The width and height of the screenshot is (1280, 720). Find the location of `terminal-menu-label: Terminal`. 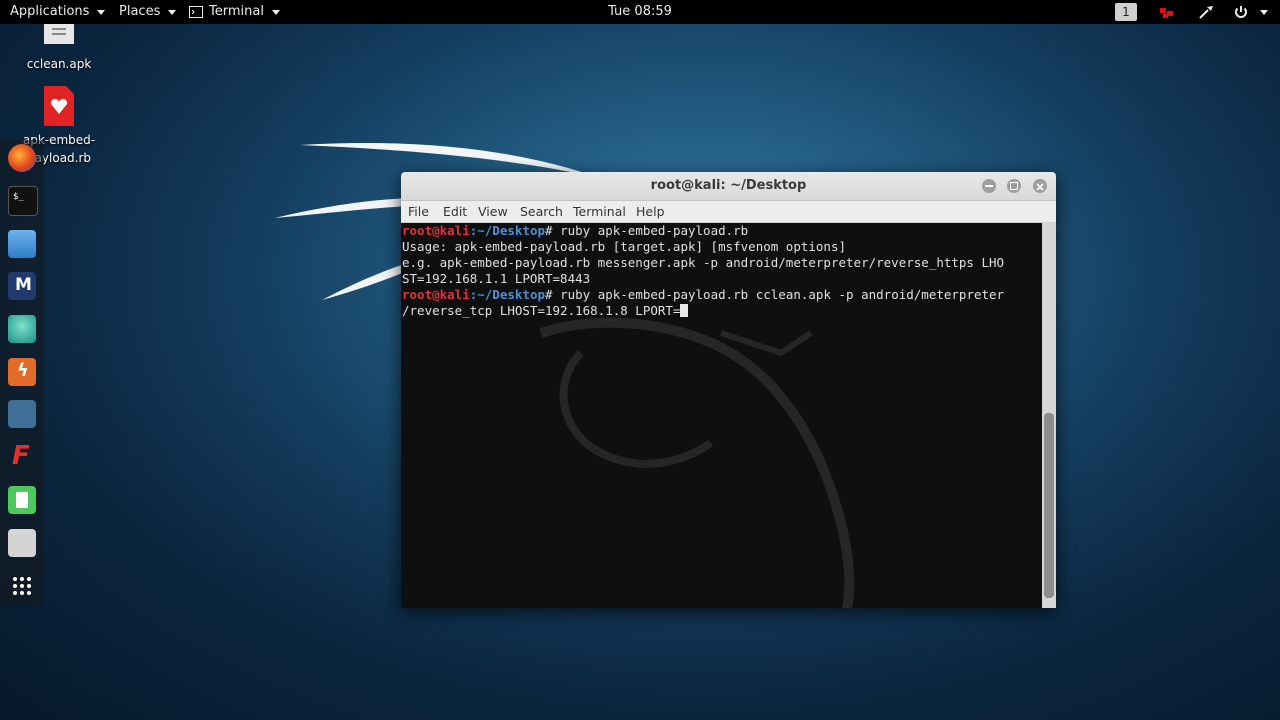

terminal-menu-label: Terminal is located at coordinates (236, 11).